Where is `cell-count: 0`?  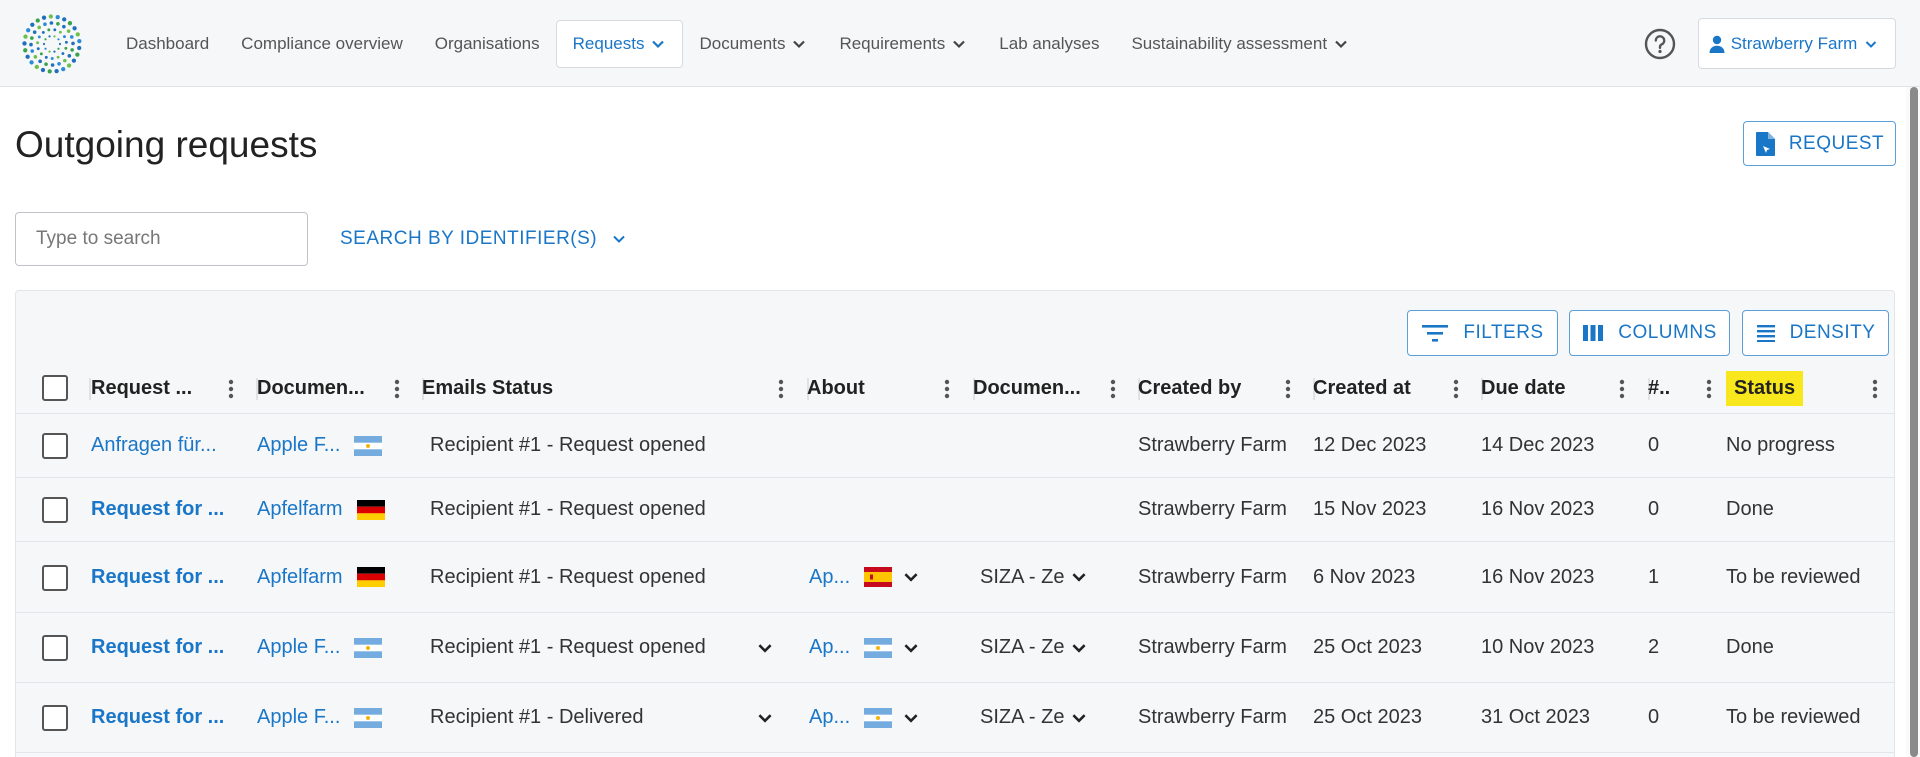
cell-count: 0 is located at coordinates (1683, 717).